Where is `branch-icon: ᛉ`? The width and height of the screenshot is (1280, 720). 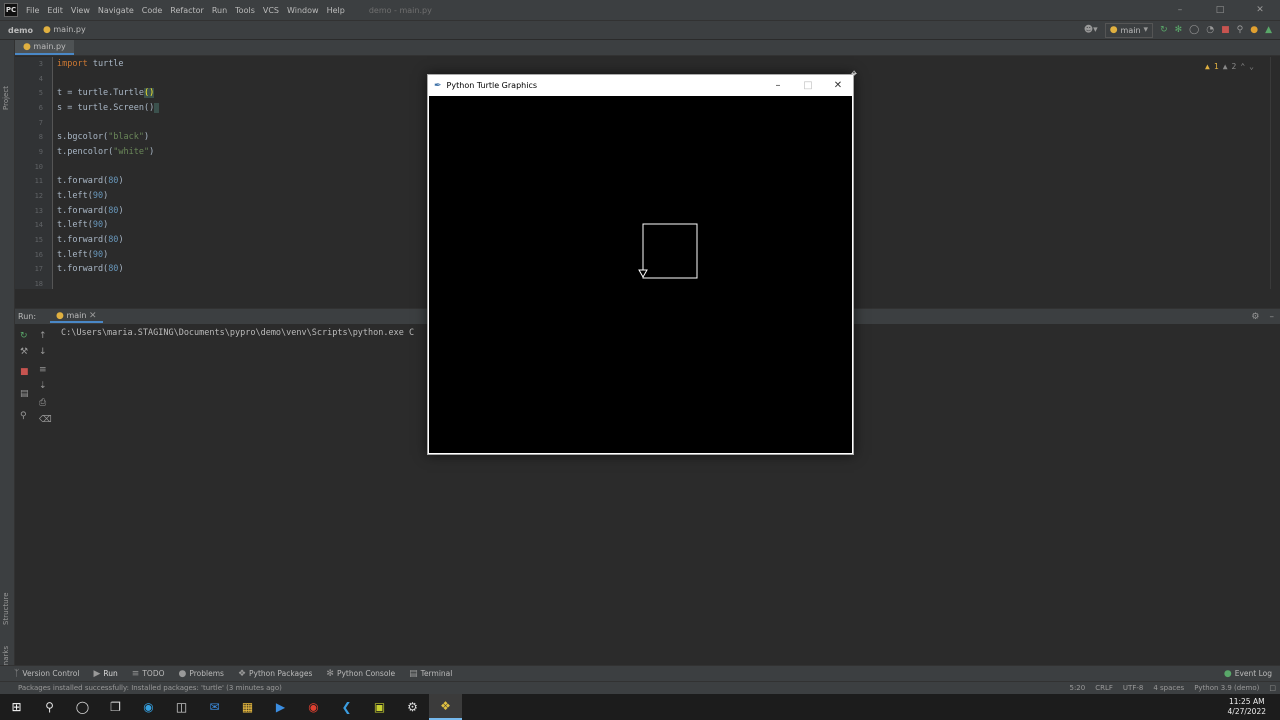
branch-icon: ᛉ is located at coordinates (17, 673).